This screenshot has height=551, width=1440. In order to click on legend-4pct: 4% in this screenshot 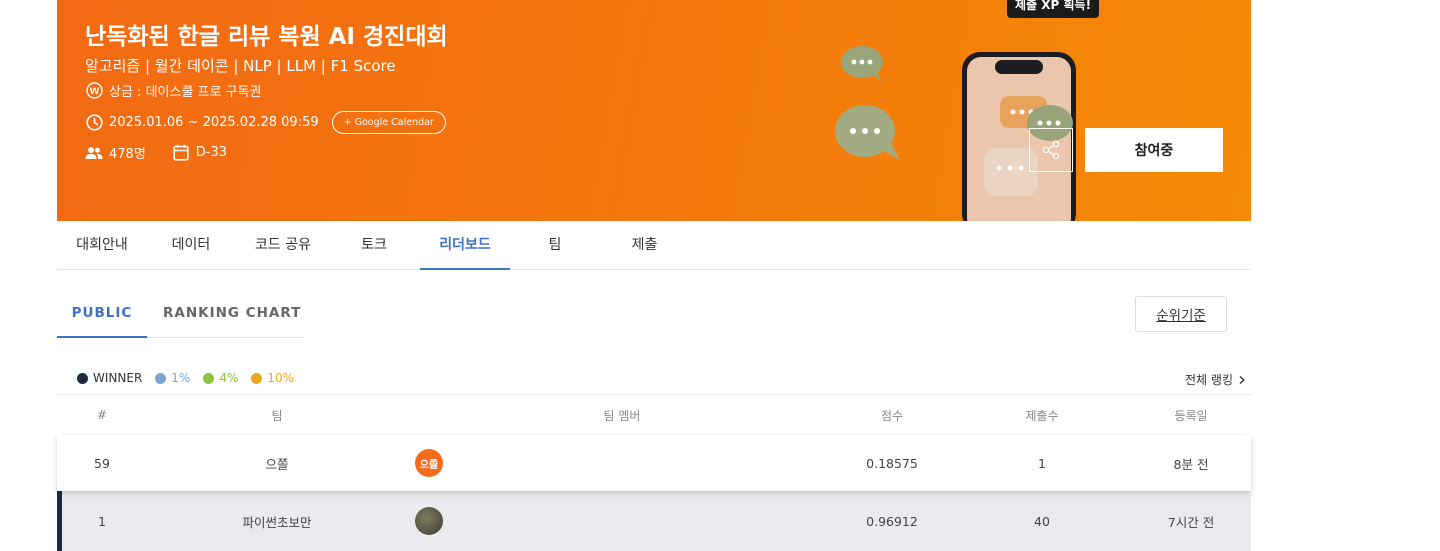, I will do `click(220, 378)`.